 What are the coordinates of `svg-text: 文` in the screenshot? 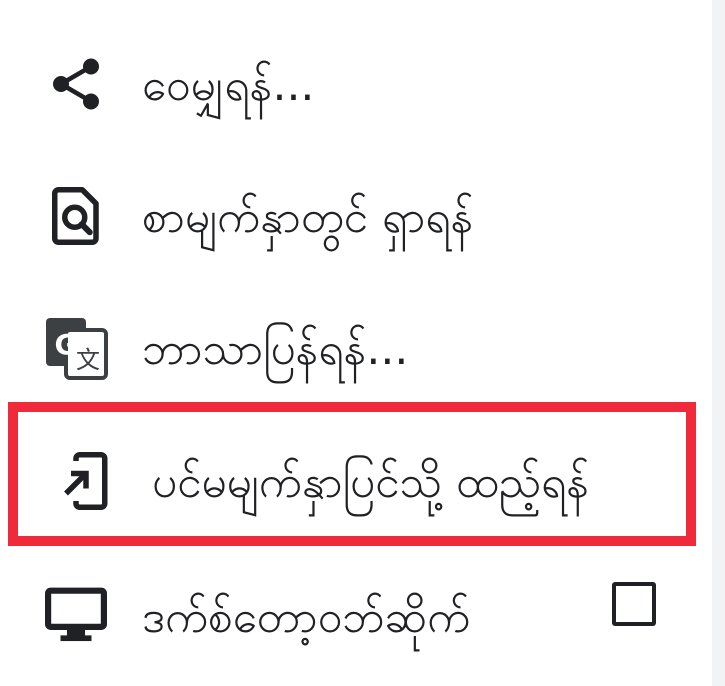 It's located at (88, 360).